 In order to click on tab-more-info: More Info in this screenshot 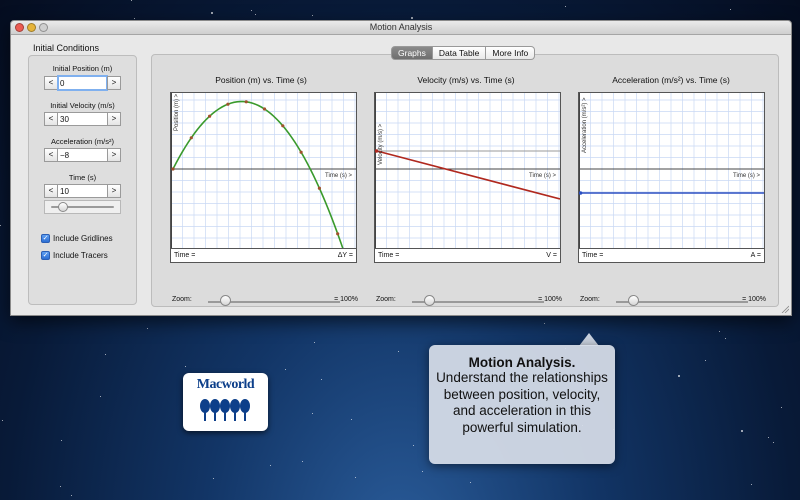, I will do `click(511, 53)`.